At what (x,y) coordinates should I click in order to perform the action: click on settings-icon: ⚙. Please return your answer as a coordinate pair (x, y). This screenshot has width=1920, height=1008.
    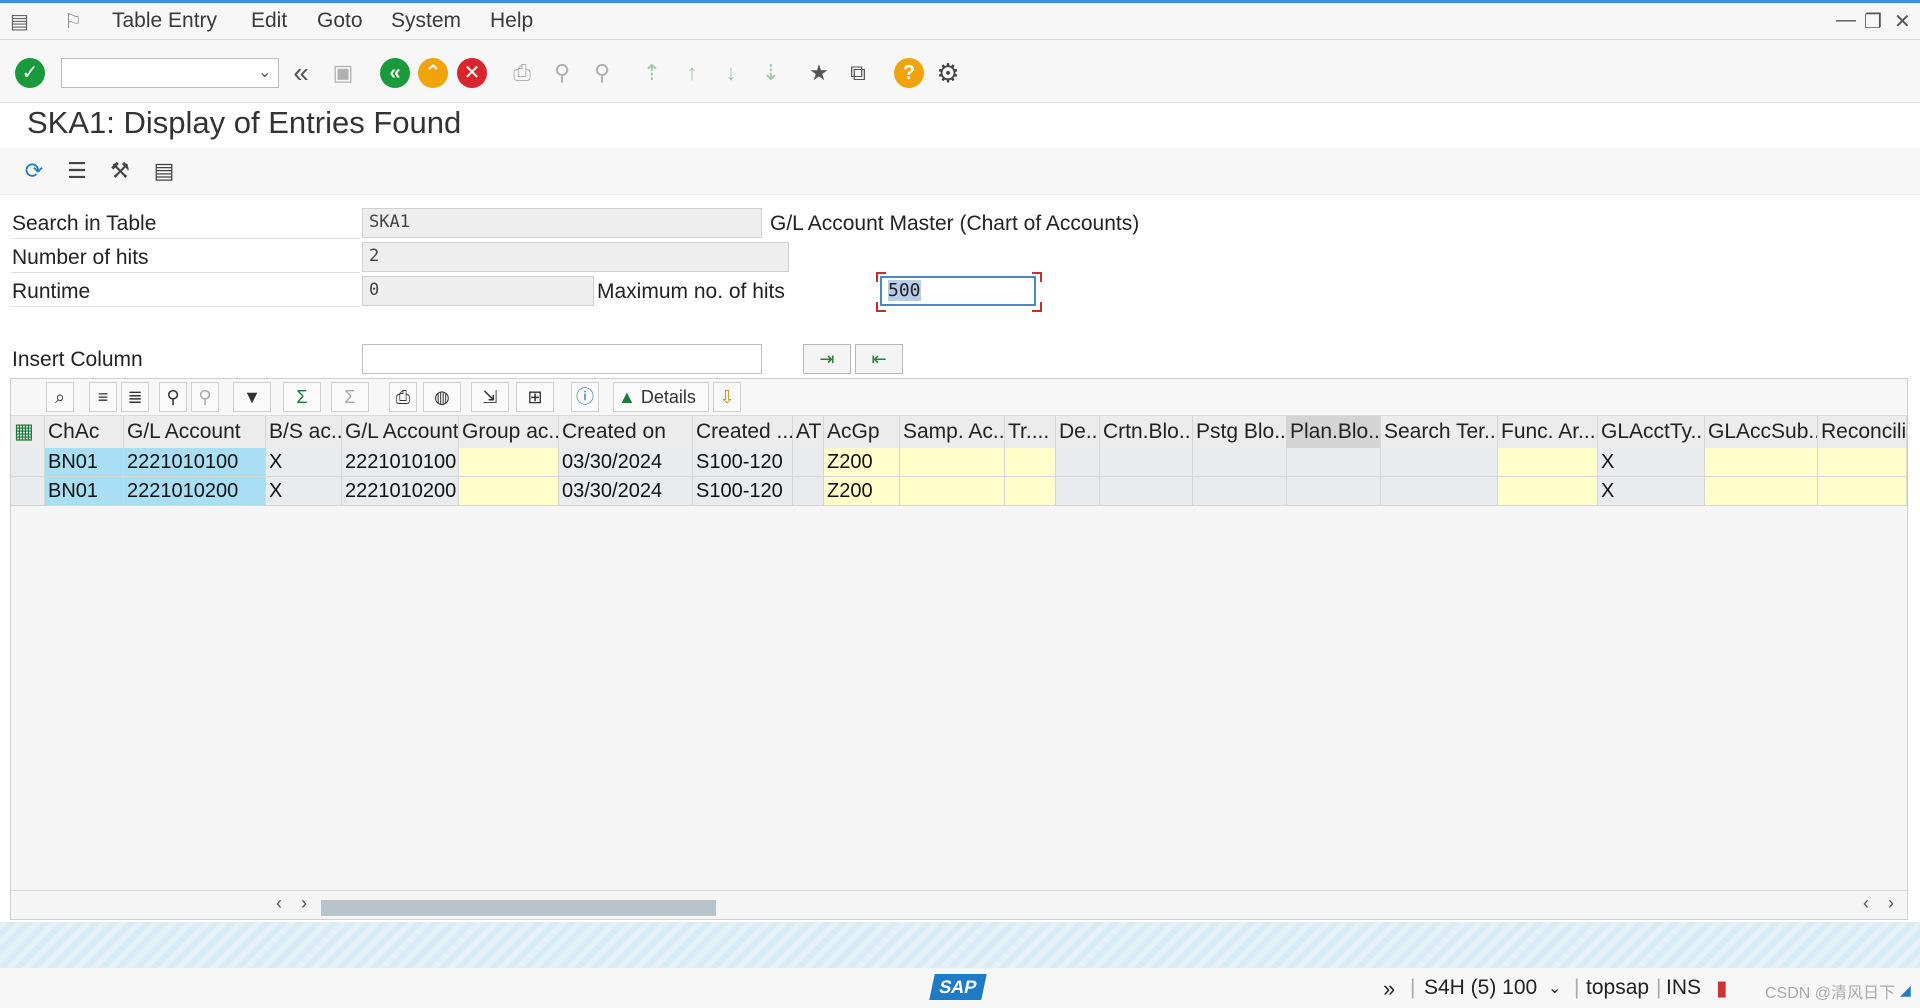
    Looking at the image, I should click on (948, 73).